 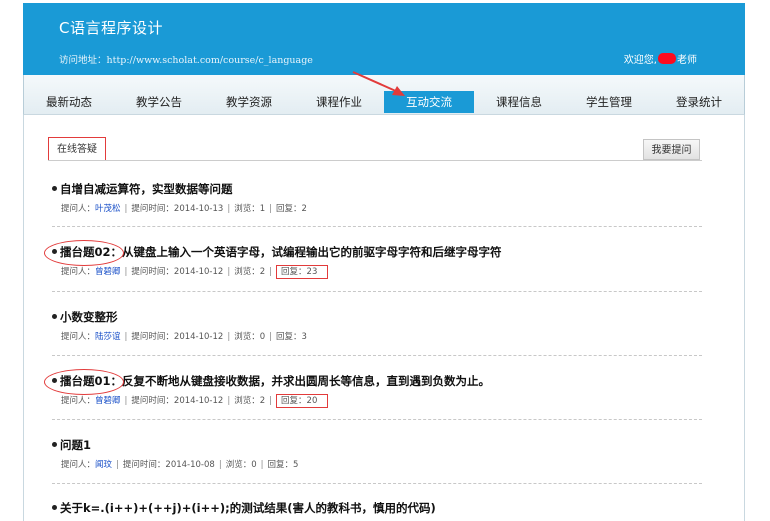 What do you see at coordinates (339, 102) in the screenshot?
I see `nav-homework: 课程作业` at bounding box center [339, 102].